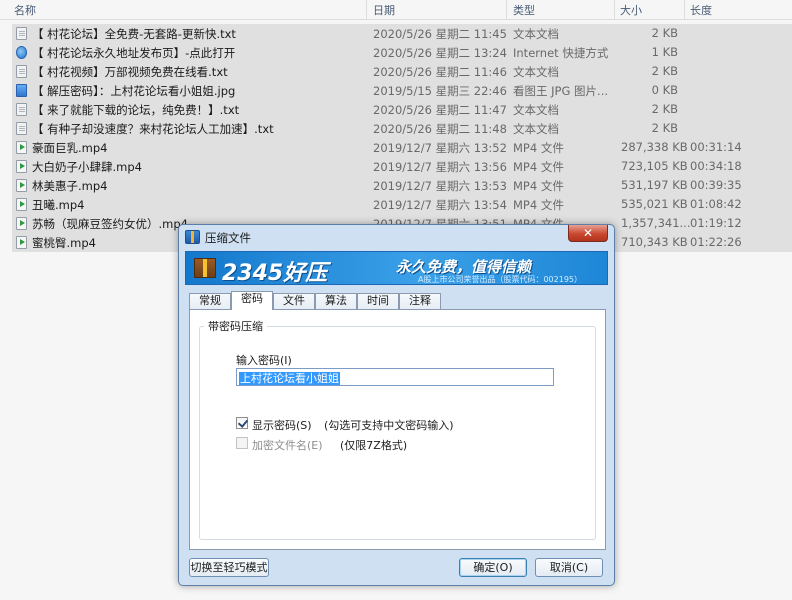 Image resolution: width=792 pixels, height=600 pixels. Describe the element at coordinates (287, 445) in the screenshot. I see `encrypt-filenames-label: 加密文件名(E)` at that location.